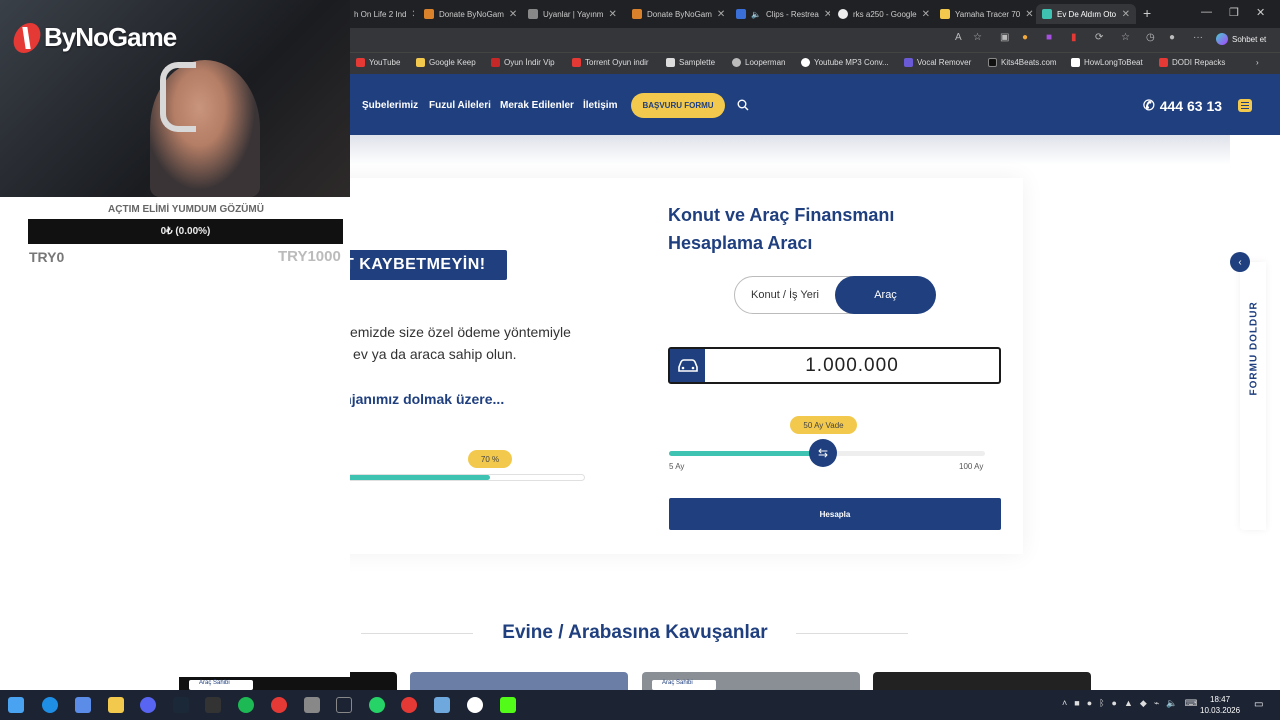 The image size is (1280, 720). Describe the element at coordinates (83, 705) in the screenshot. I see `store-icon` at that location.